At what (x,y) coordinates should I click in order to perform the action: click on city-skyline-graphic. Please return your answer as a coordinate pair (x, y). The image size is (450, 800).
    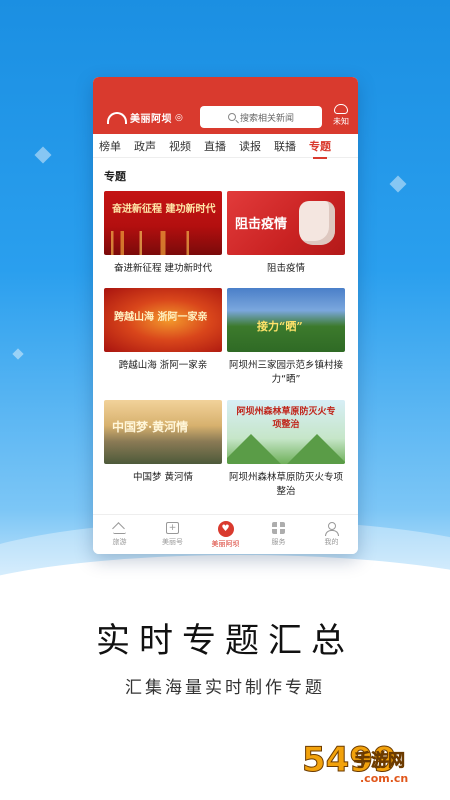
    Looking at the image, I should click on (163, 243).